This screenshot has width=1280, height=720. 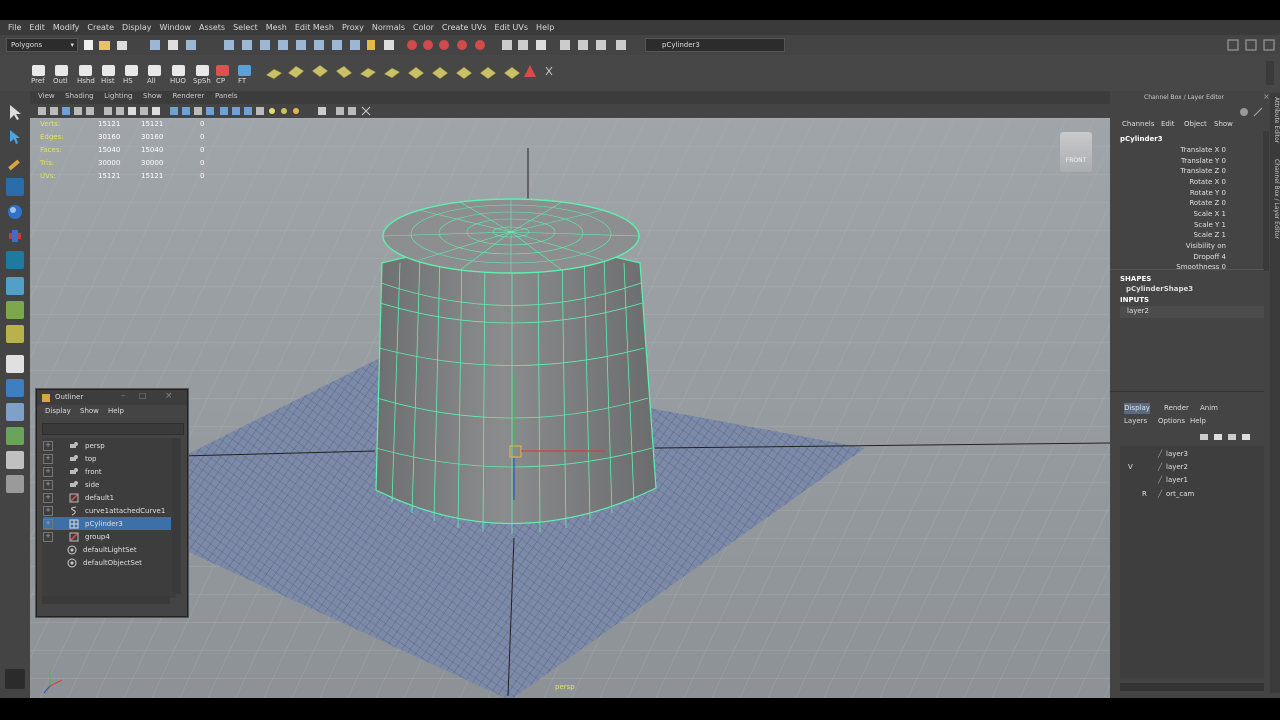 What do you see at coordinates (15, 460) in the screenshot?
I see `persp-outliner-icon` at bounding box center [15, 460].